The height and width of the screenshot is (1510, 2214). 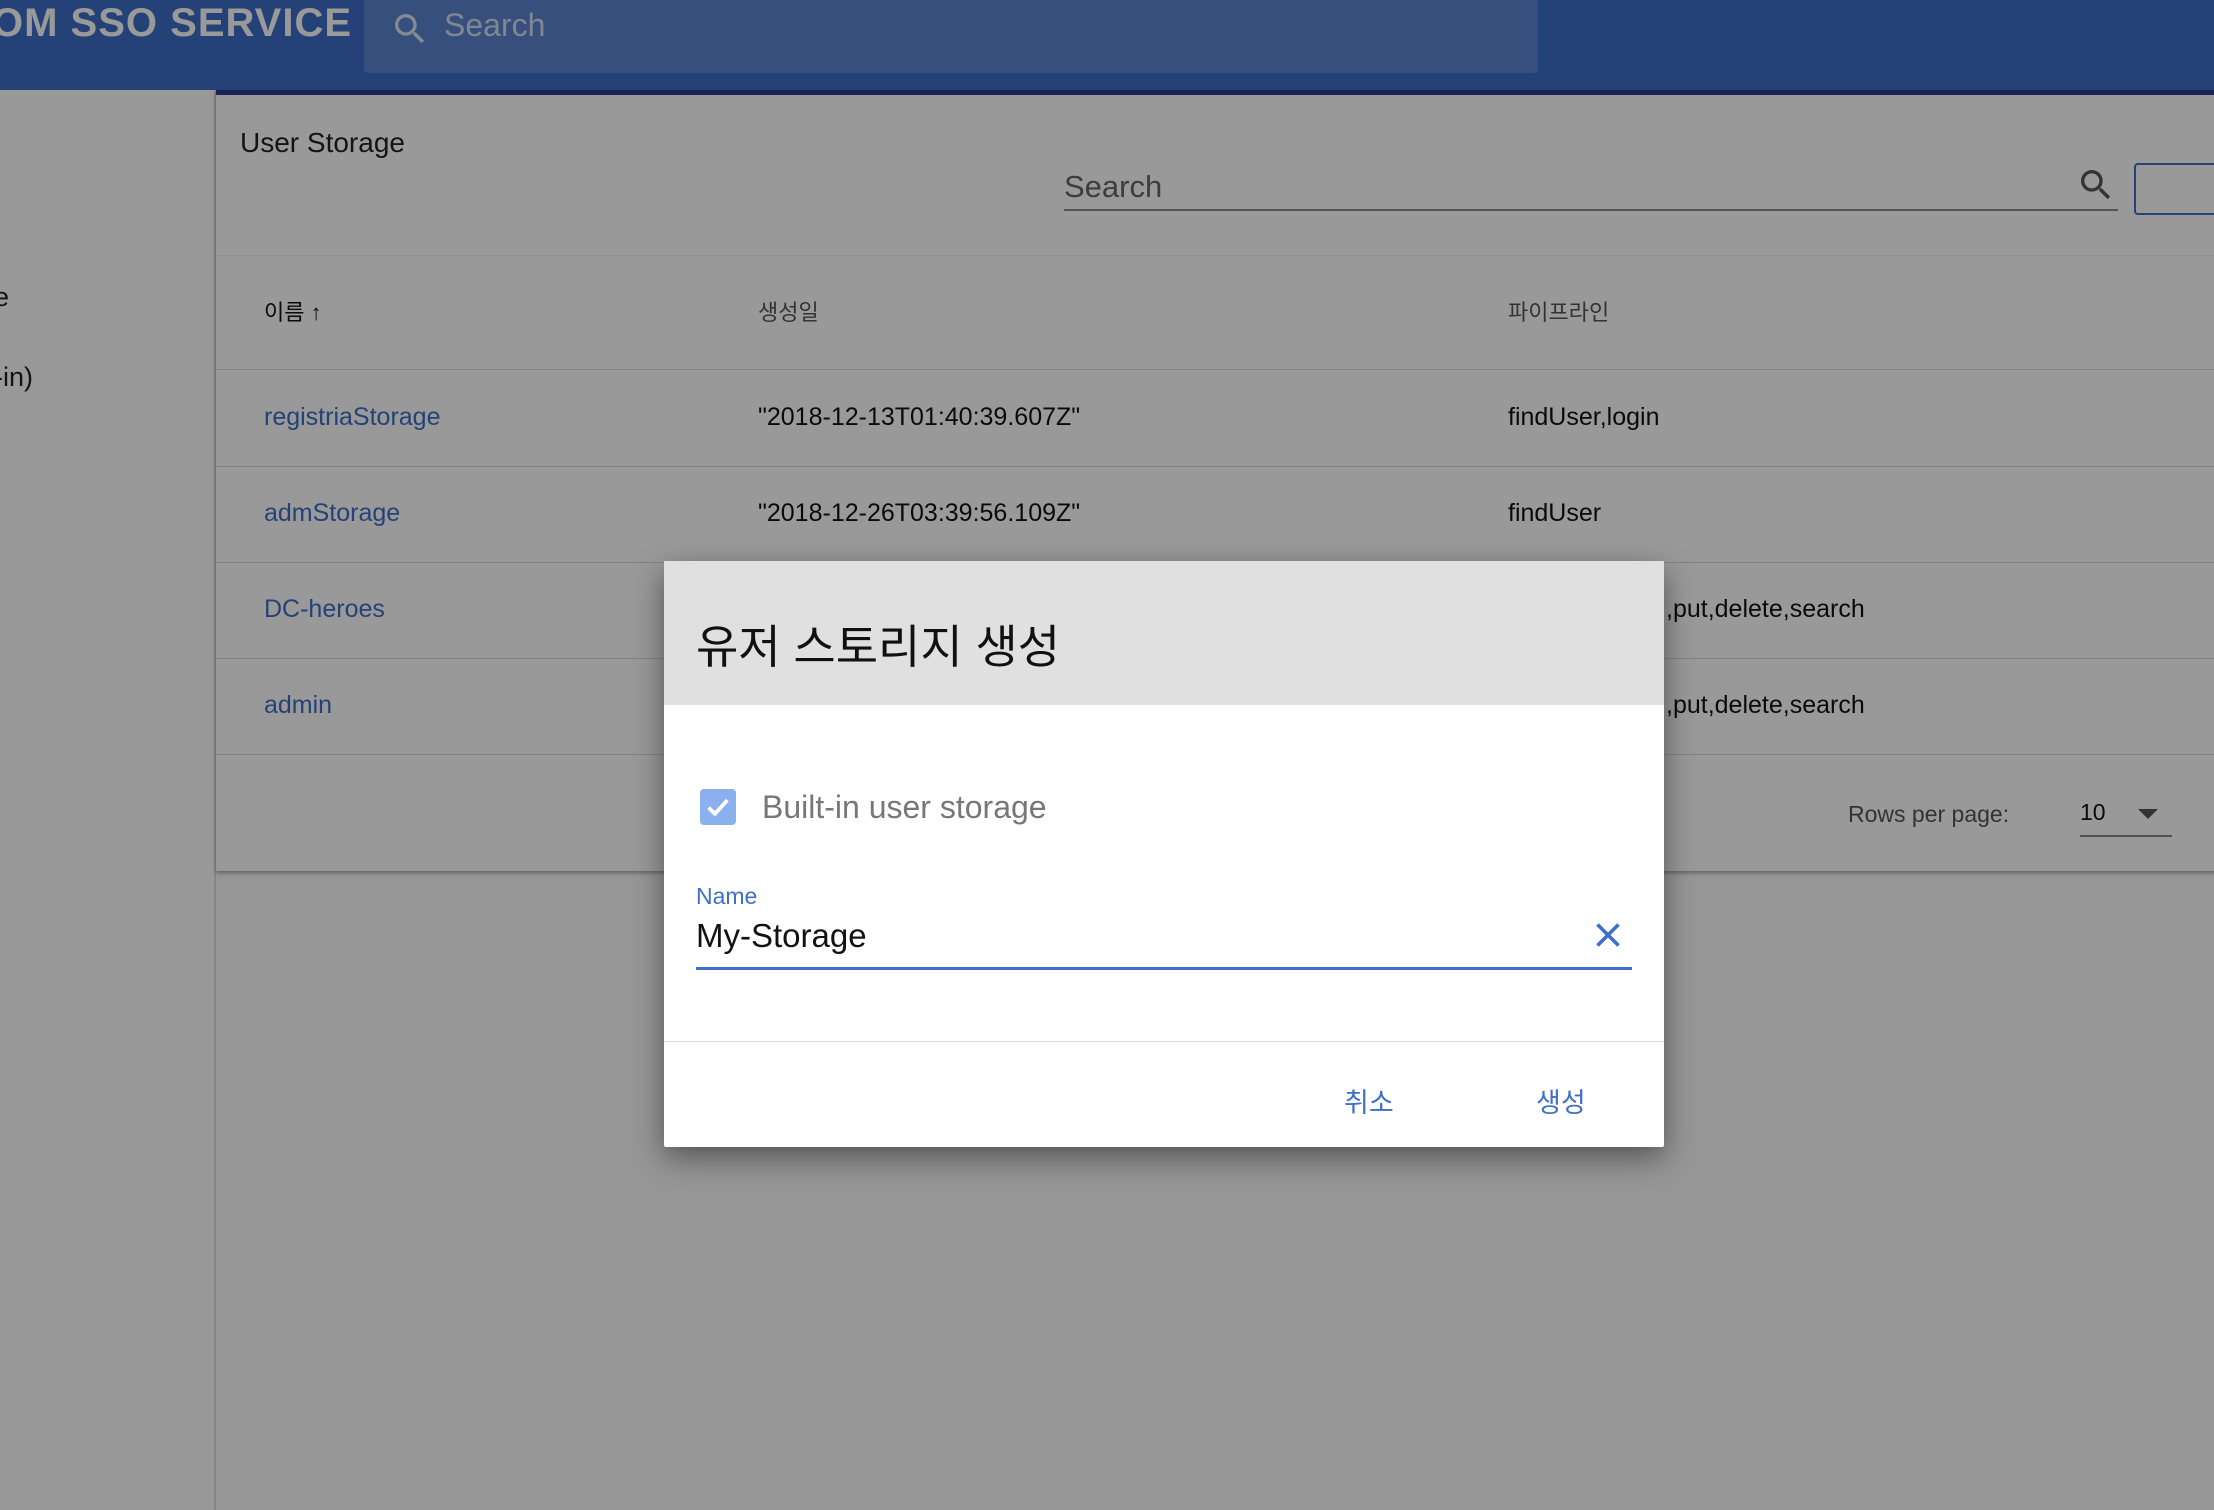 I want to click on dialog-title: 유저 스토리지 생성, so click(x=878, y=647).